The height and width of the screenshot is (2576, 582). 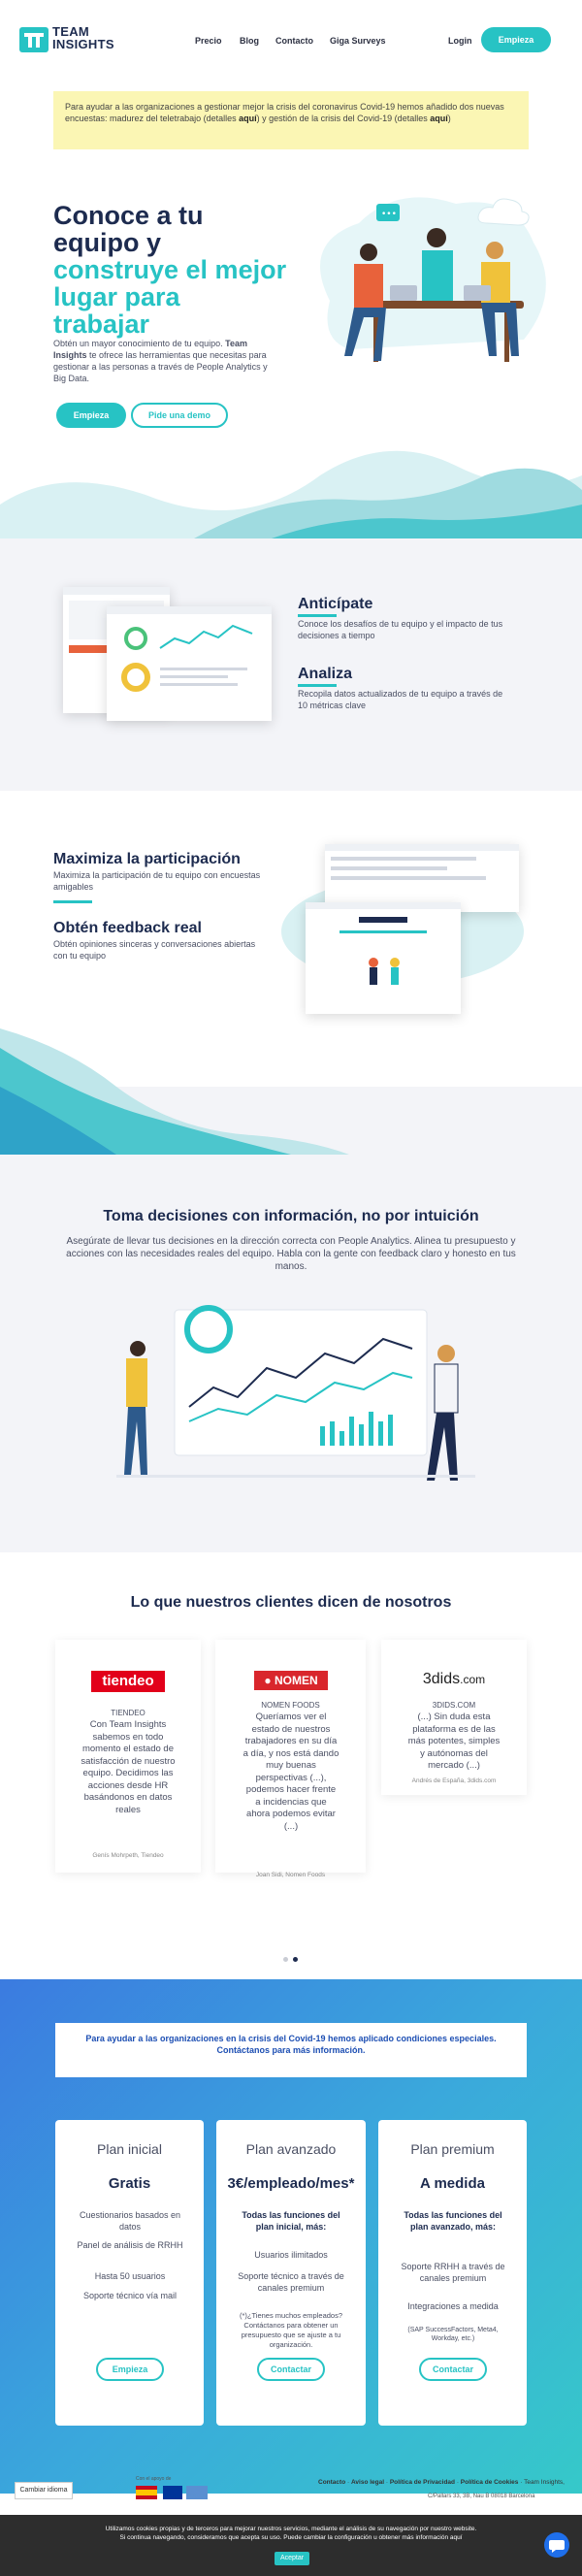 I want to click on hero-title-line: Conoce a tu, so click(x=128, y=216).